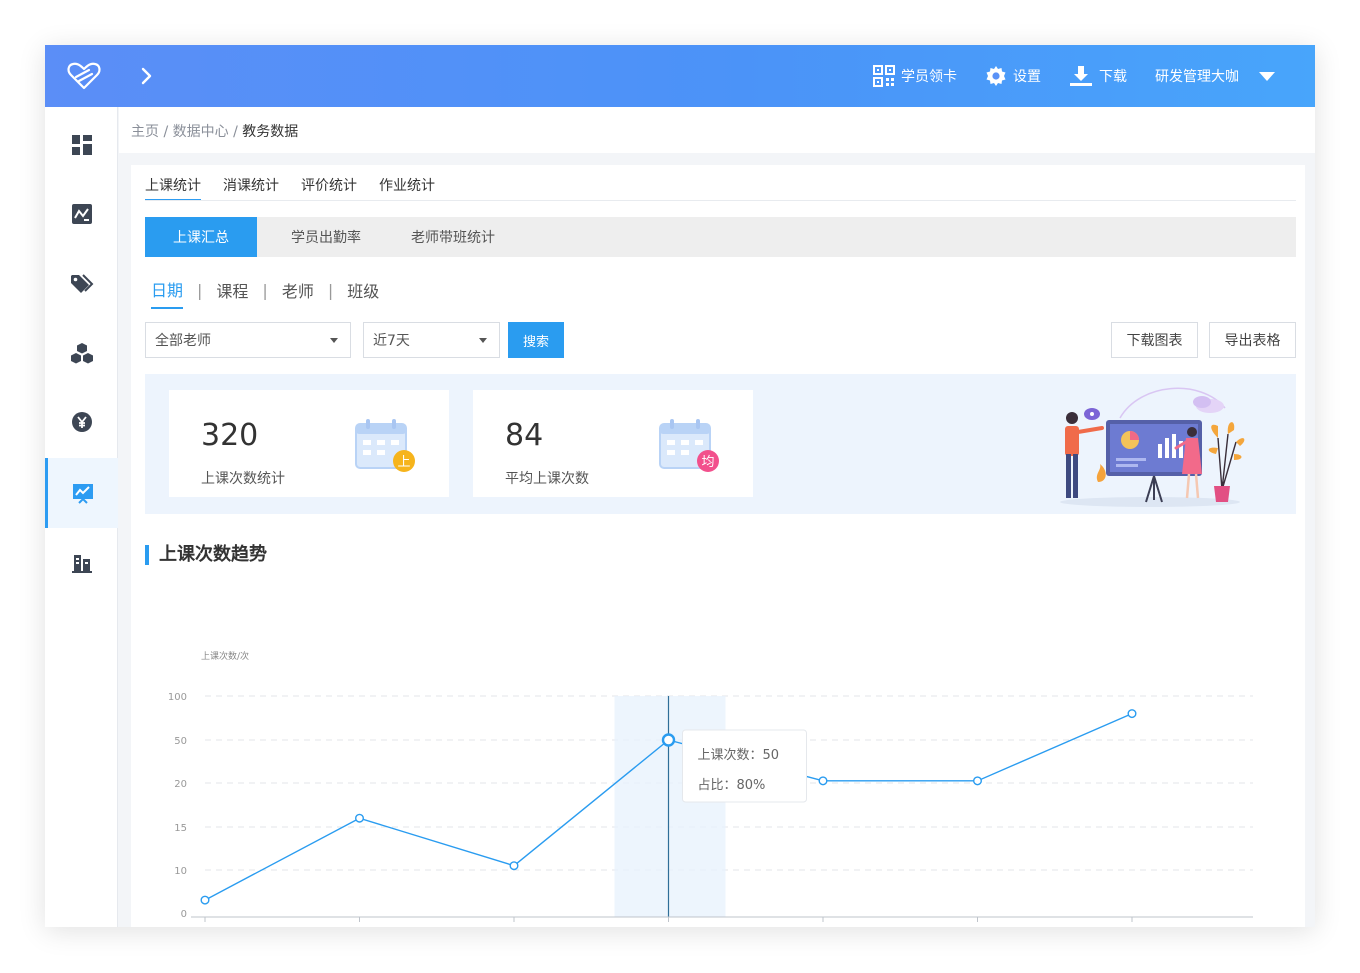 The image size is (1360, 973). I want to click on sidebar-item-organization, so click(81, 563).